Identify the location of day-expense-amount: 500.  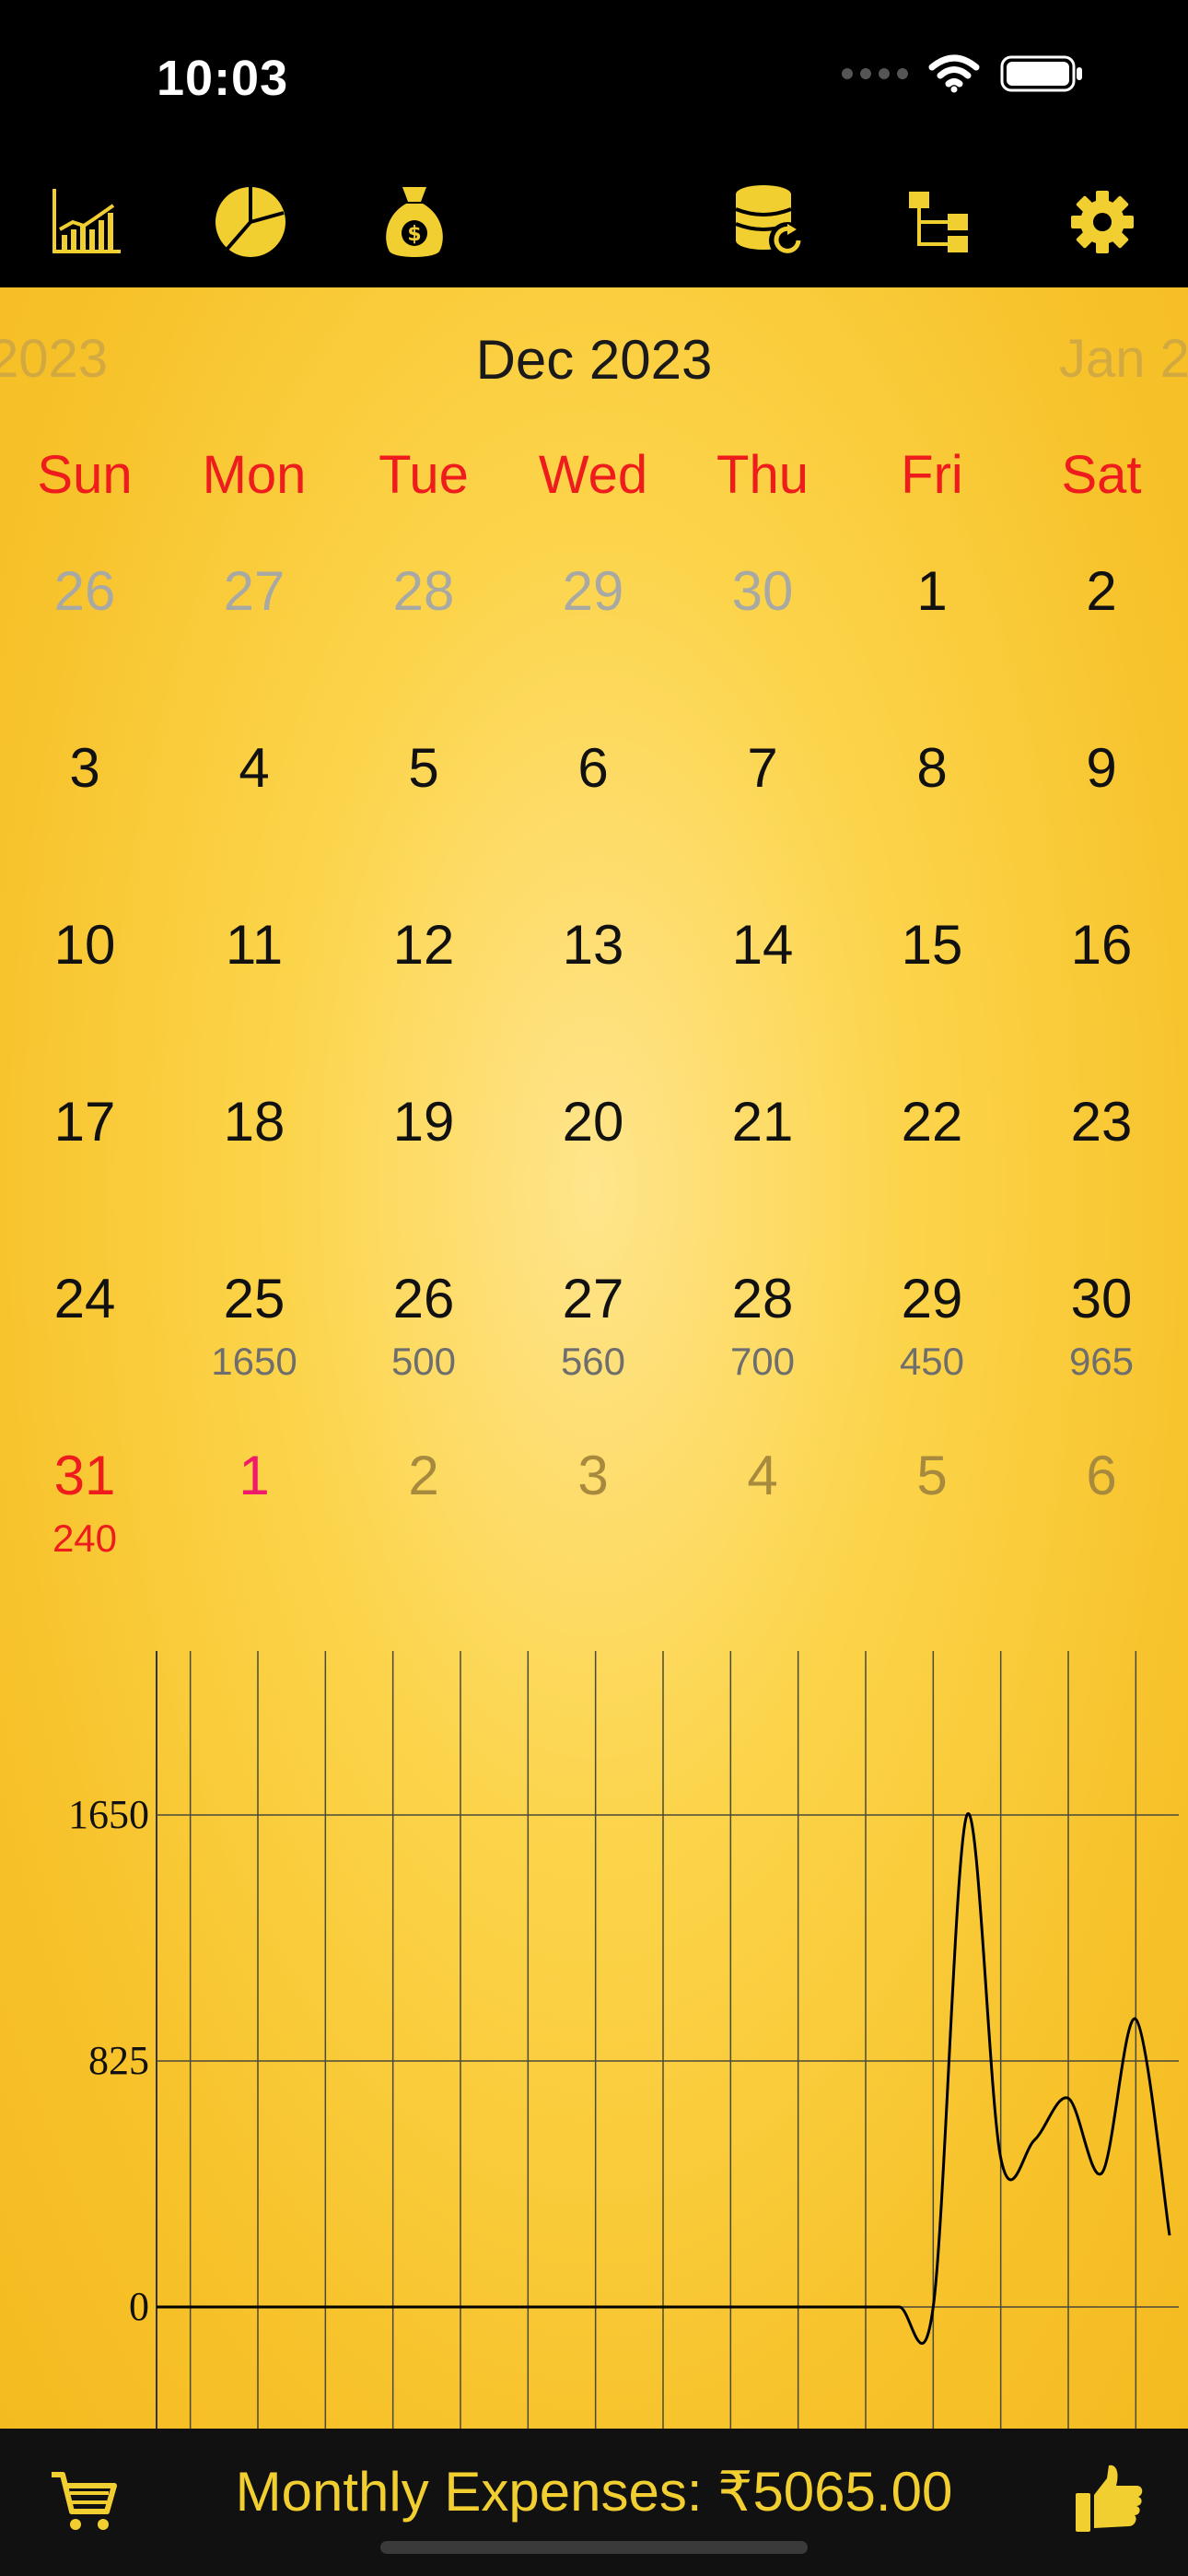
(423, 1361).